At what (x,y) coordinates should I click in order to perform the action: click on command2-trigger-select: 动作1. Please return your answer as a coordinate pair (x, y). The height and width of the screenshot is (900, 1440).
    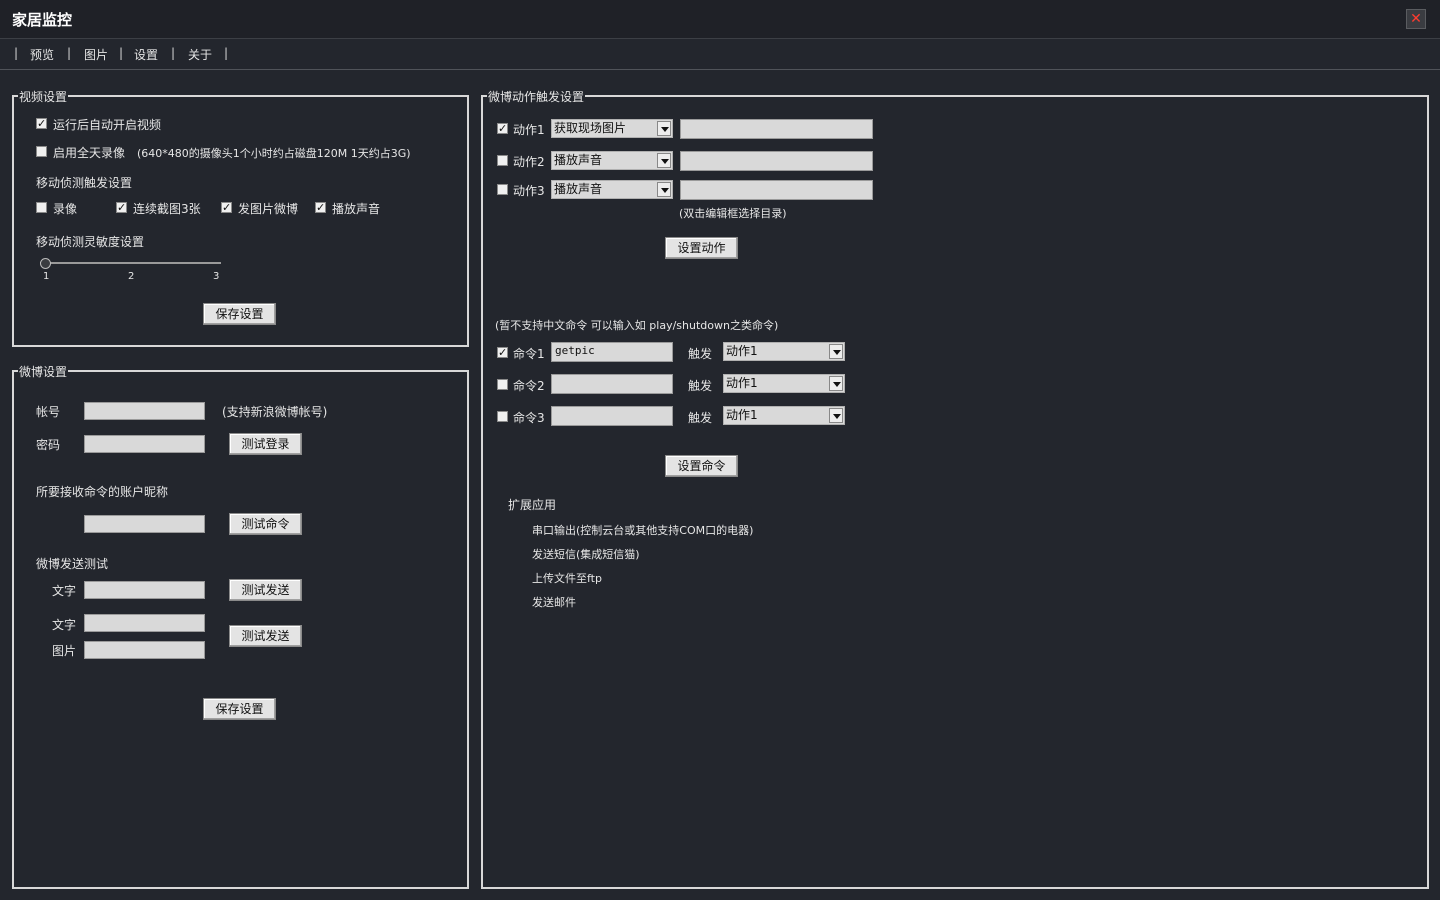
    Looking at the image, I should click on (784, 383).